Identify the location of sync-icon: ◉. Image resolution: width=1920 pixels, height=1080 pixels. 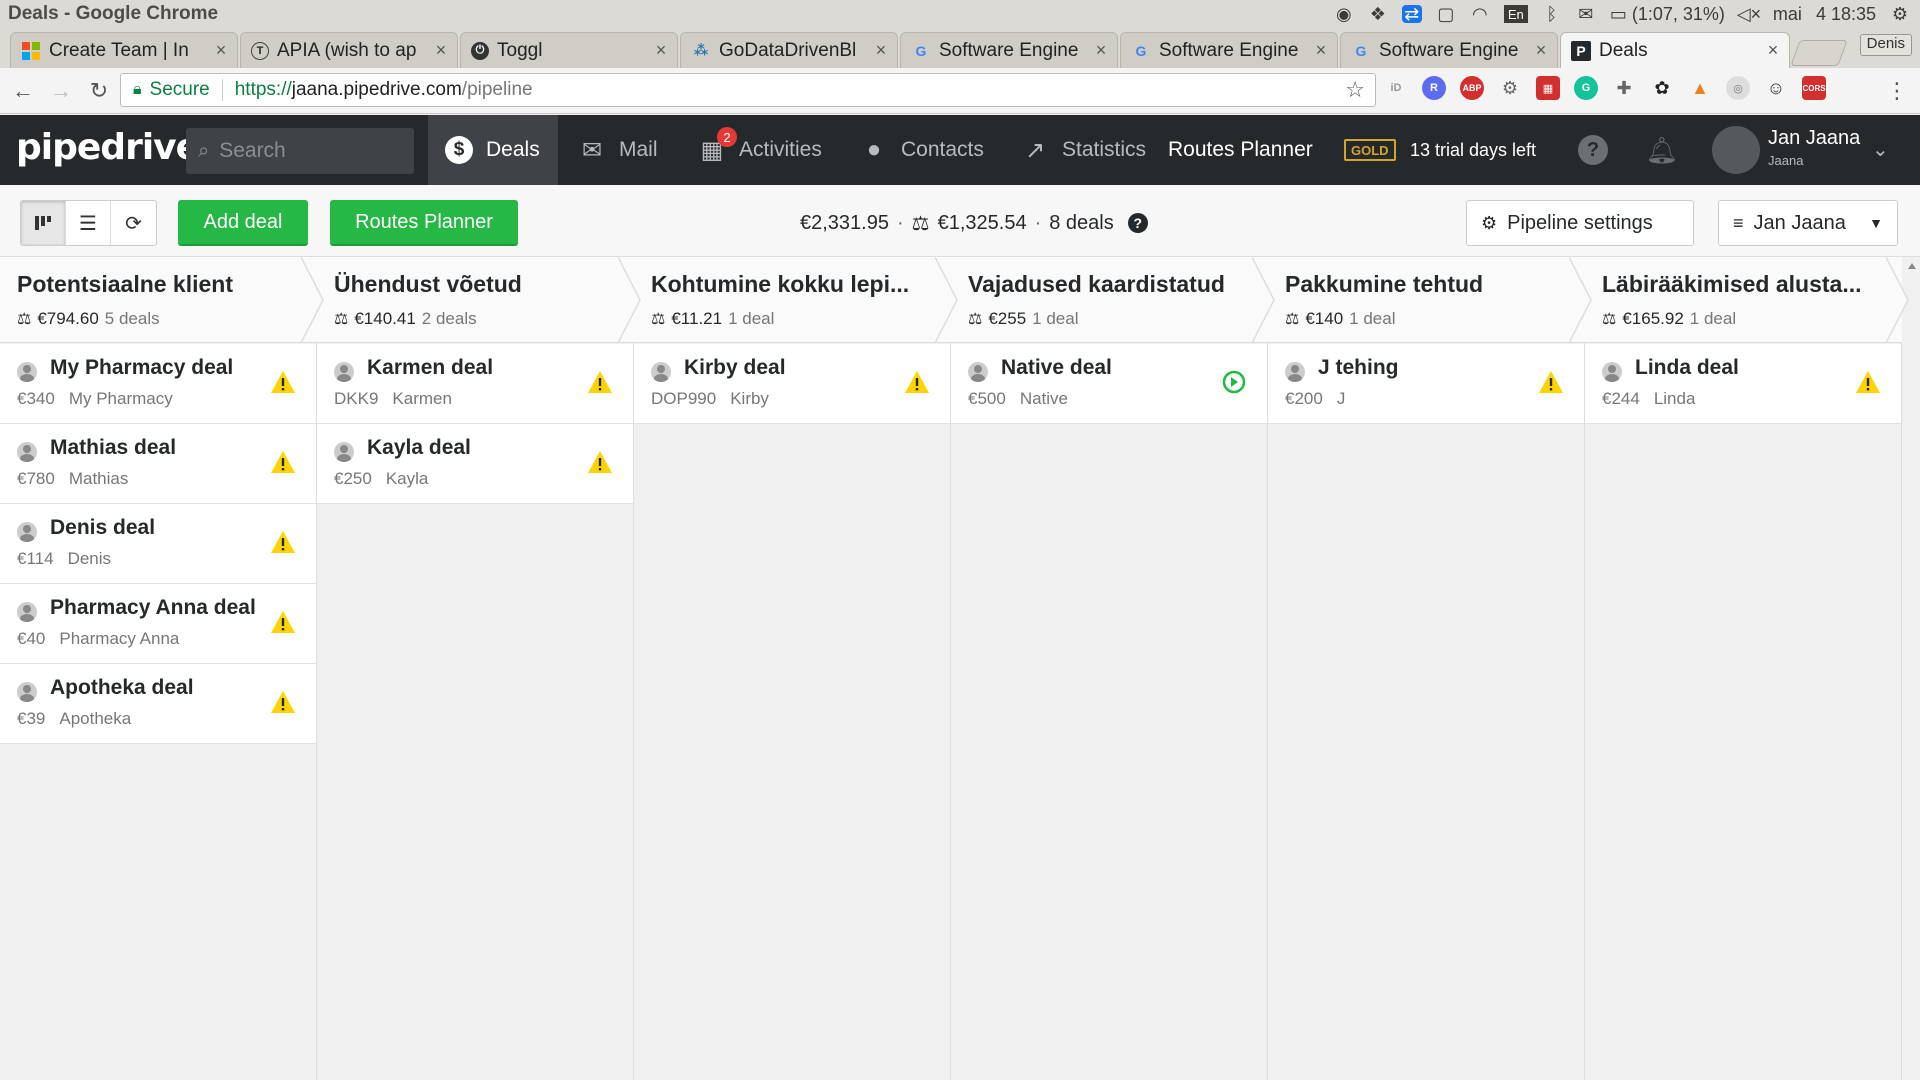
(1344, 14).